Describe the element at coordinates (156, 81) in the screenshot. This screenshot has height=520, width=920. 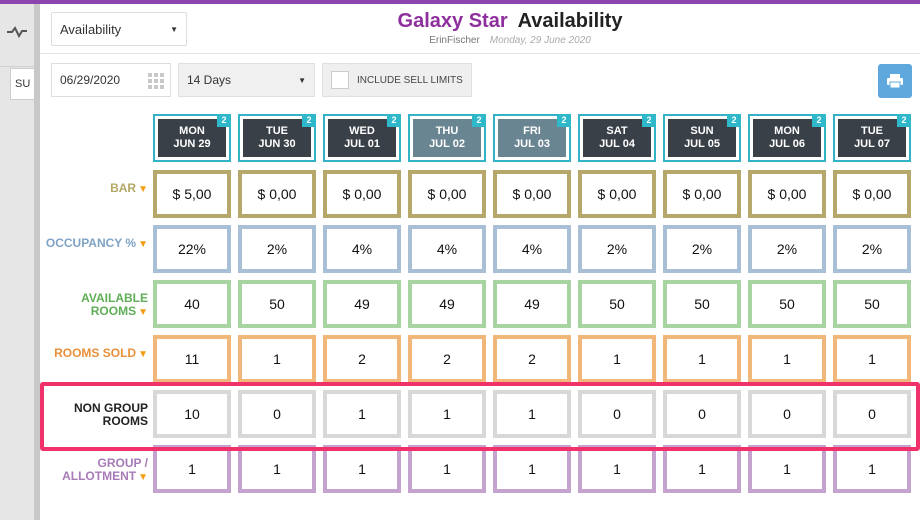
I see `calendar-icon` at that location.